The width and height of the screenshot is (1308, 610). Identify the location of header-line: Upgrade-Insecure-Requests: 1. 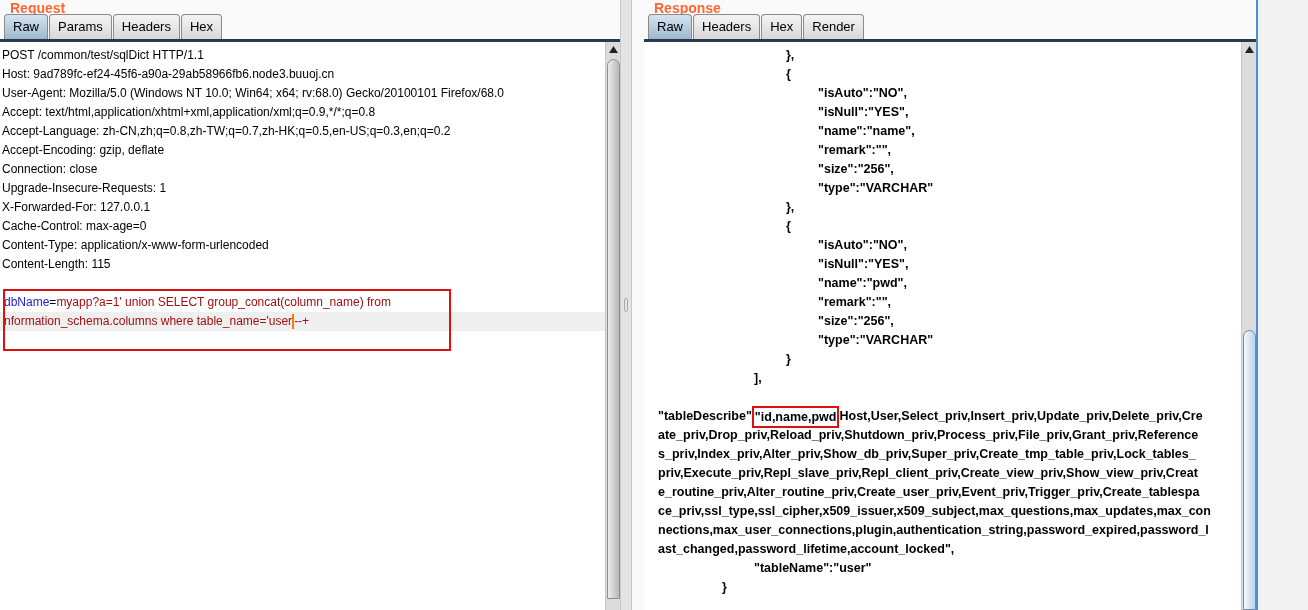
(84, 188).